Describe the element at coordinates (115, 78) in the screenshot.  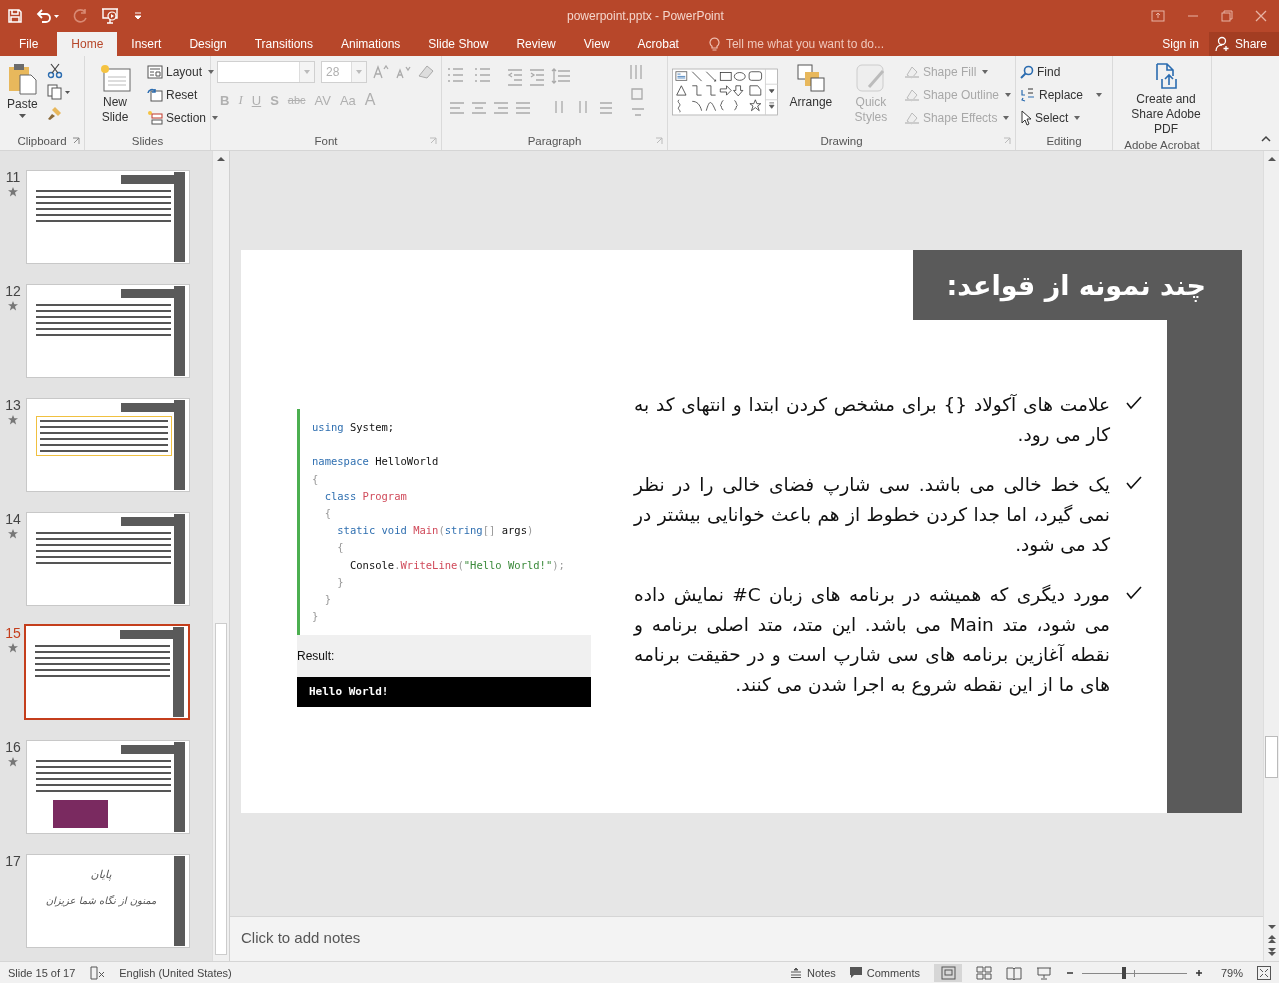
I see `new-slide-icon` at that location.